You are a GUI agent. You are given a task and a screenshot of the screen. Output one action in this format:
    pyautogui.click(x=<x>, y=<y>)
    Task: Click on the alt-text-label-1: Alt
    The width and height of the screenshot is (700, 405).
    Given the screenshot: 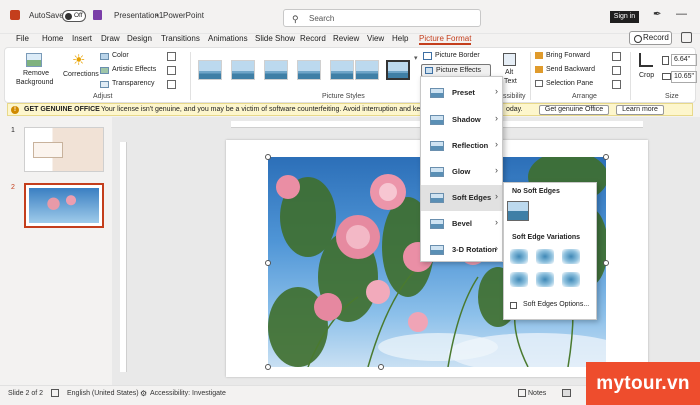 What is the action you would take?
    pyautogui.click(x=509, y=72)
    